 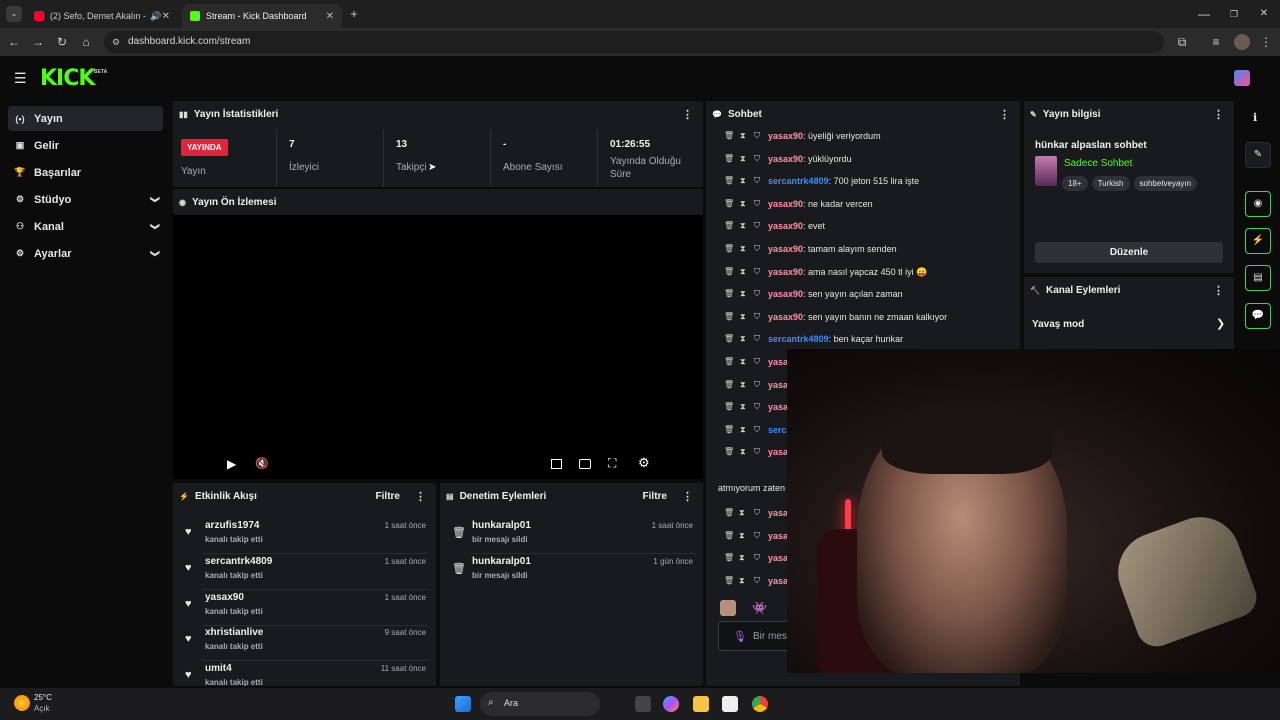 What do you see at coordinates (1258, 241) in the screenshot?
I see `lightning-rail-button: ⚡` at bounding box center [1258, 241].